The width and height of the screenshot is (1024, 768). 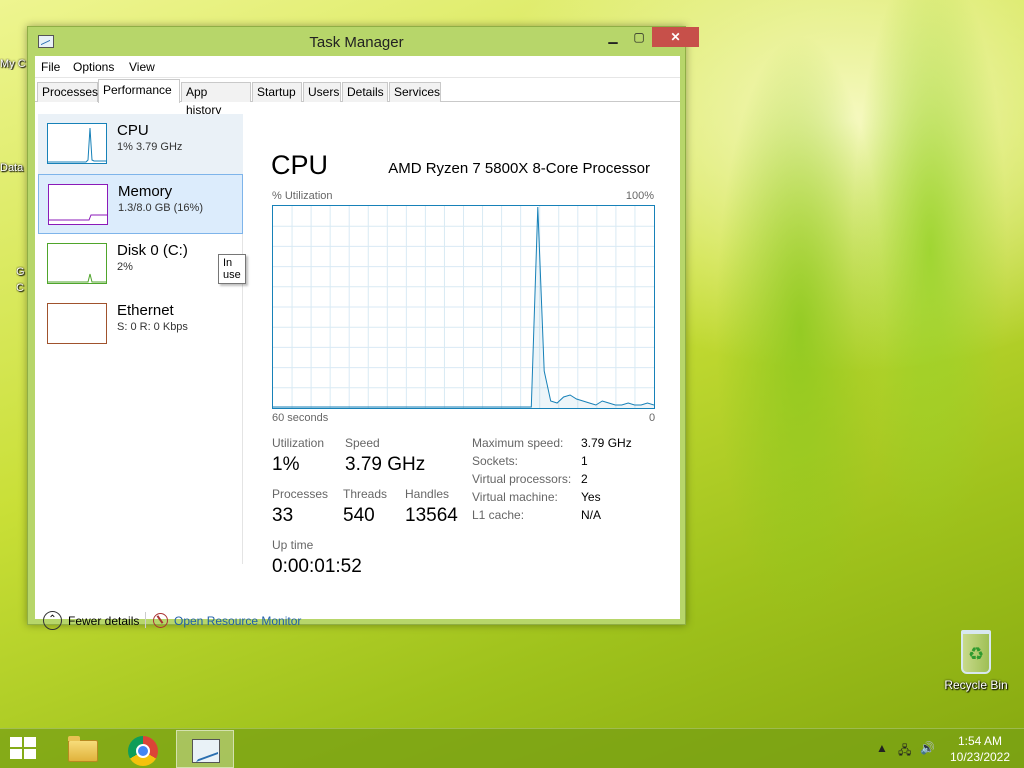 What do you see at coordinates (639, 196) in the screenshot?
I see `graph-y-max: 100%` at bounding box center [639, 196].